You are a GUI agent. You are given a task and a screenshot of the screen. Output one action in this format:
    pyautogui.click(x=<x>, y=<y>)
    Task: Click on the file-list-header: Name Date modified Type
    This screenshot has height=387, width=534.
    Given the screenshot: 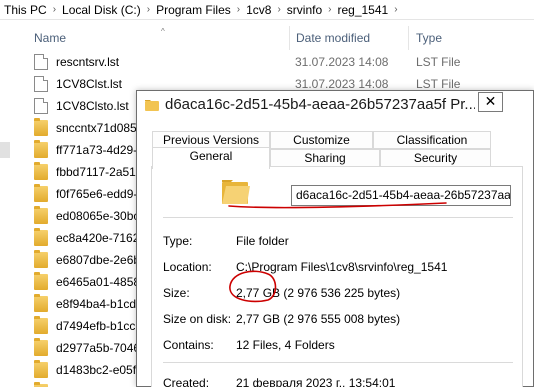 What is the action you would take?
    pyautogui.click(x=267, y=38)
    